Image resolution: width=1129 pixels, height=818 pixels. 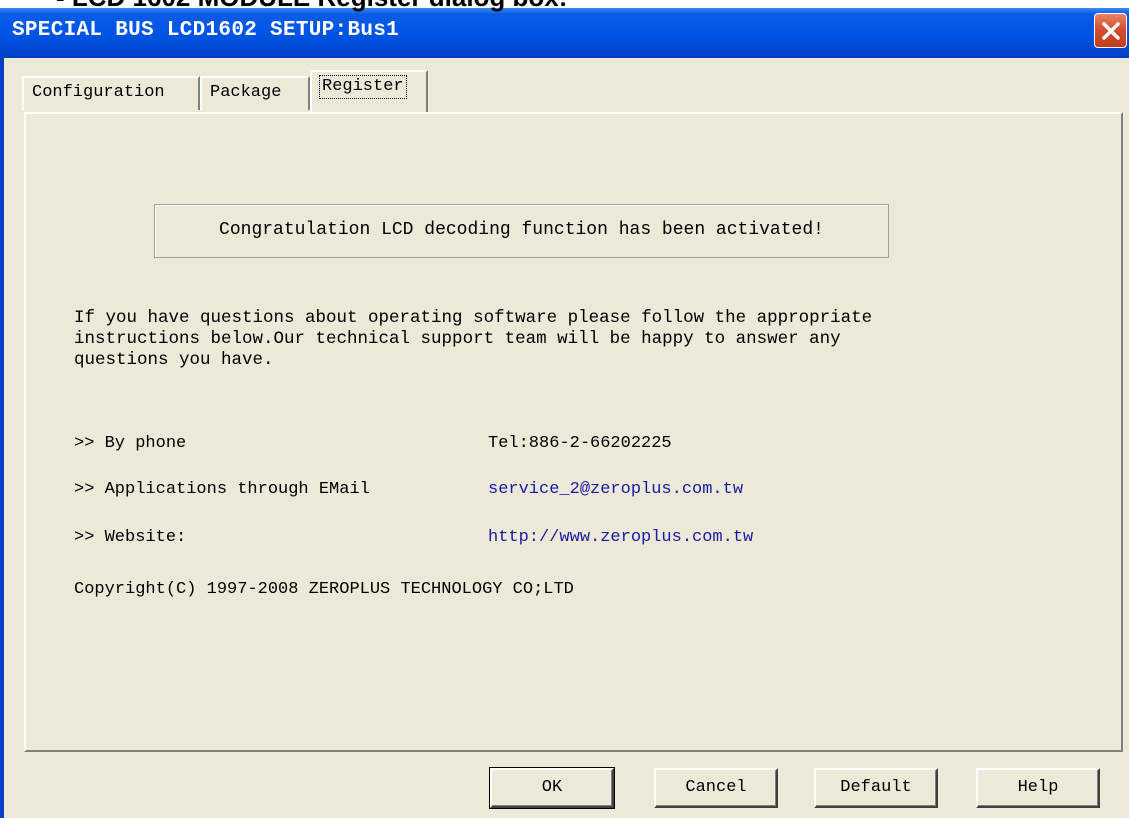 I want to click on default-button: Default, so click(x=876, y=788).